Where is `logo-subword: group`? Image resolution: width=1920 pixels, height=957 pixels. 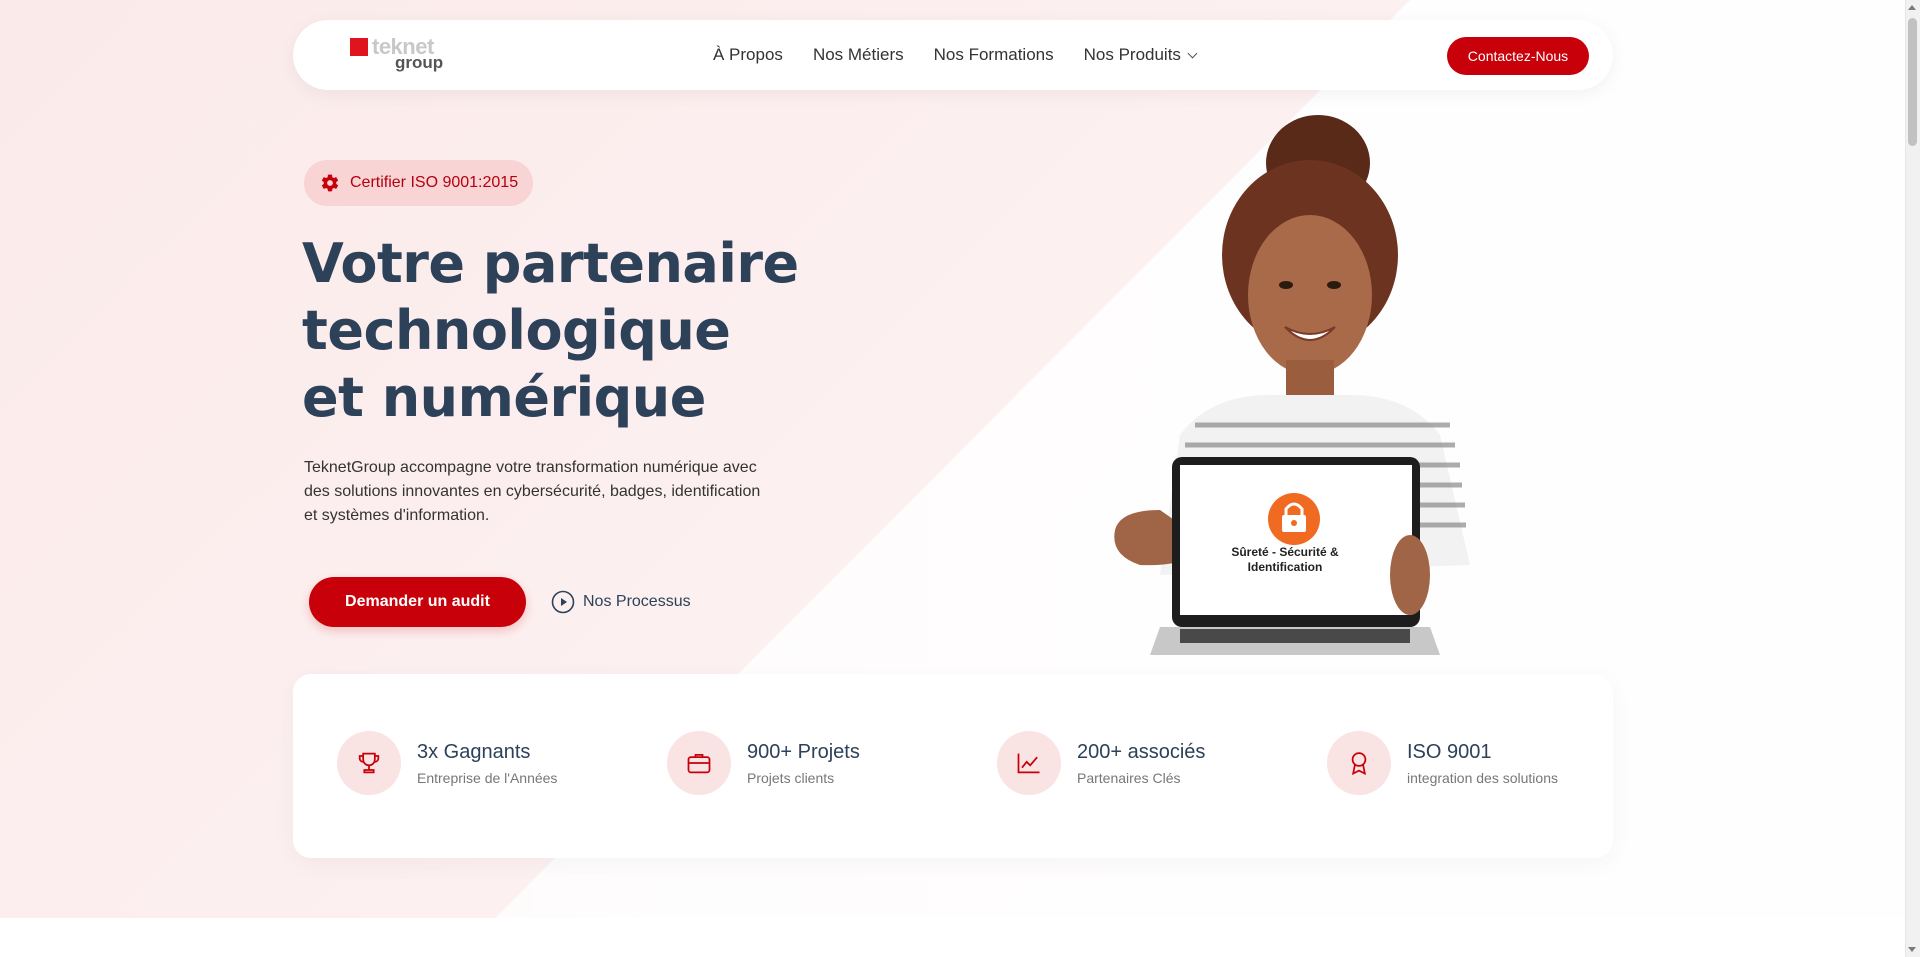 logo-subword: group is located at coordinates (419, 62).